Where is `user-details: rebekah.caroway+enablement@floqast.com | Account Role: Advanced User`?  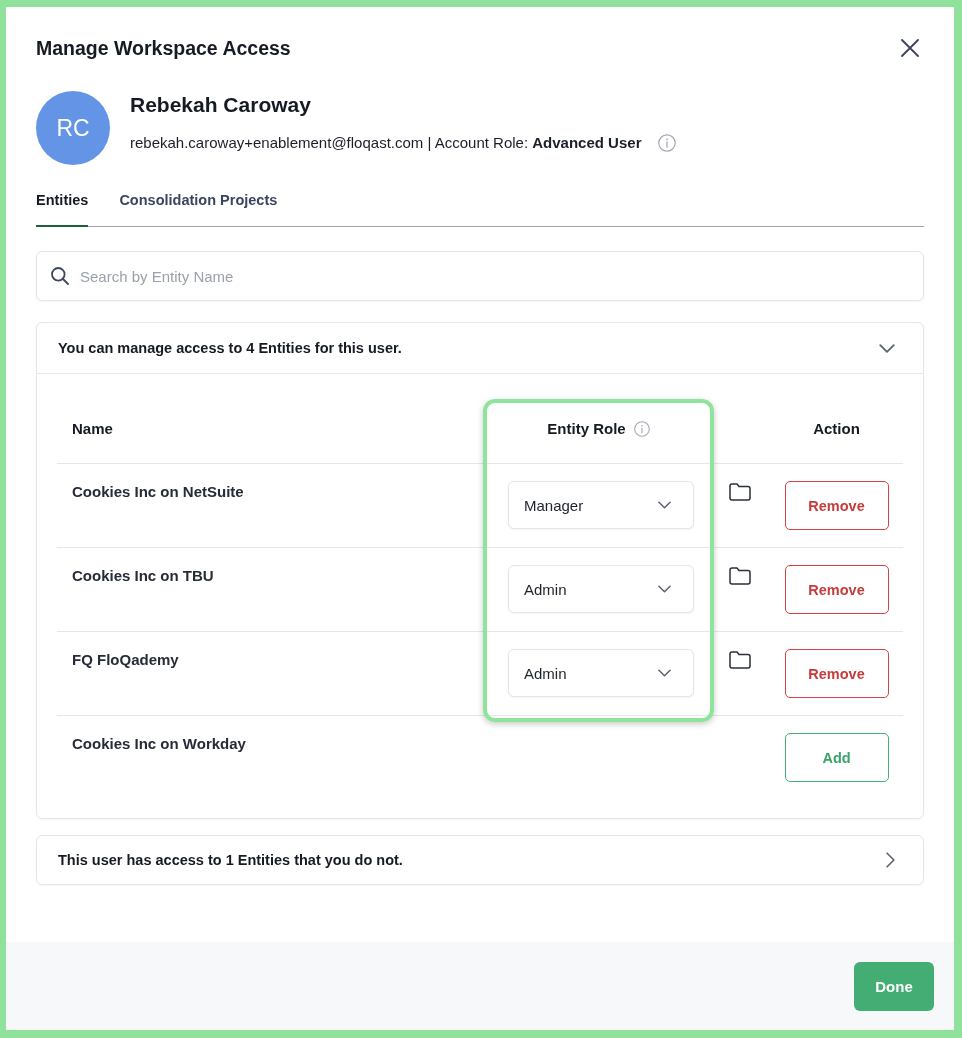 user-details: rebekah.caroway+enablement@floqast.com | Account Role: Advanced User is located at coordinates (386, 143).